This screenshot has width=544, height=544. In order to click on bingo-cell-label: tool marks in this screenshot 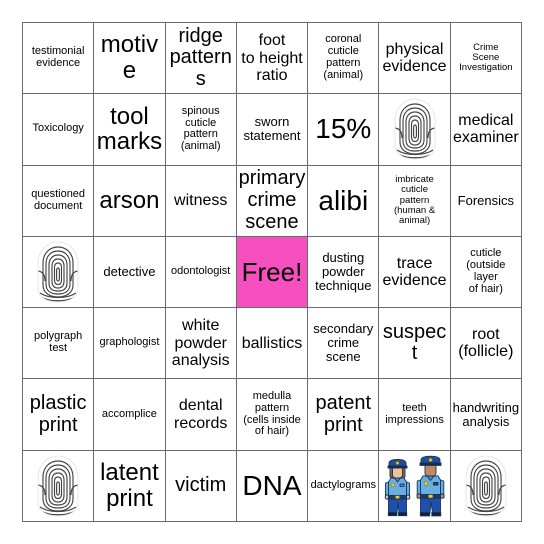, I will do `click(129, 129)`.